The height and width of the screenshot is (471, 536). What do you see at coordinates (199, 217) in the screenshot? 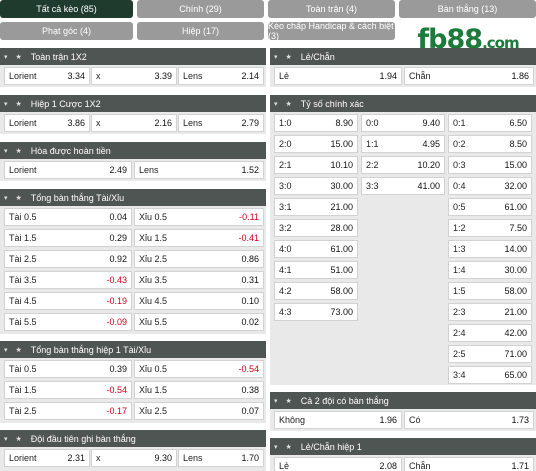
I see `odds-cell: Xỉu 0.5 -0.11` at bounding box center [199, 217].